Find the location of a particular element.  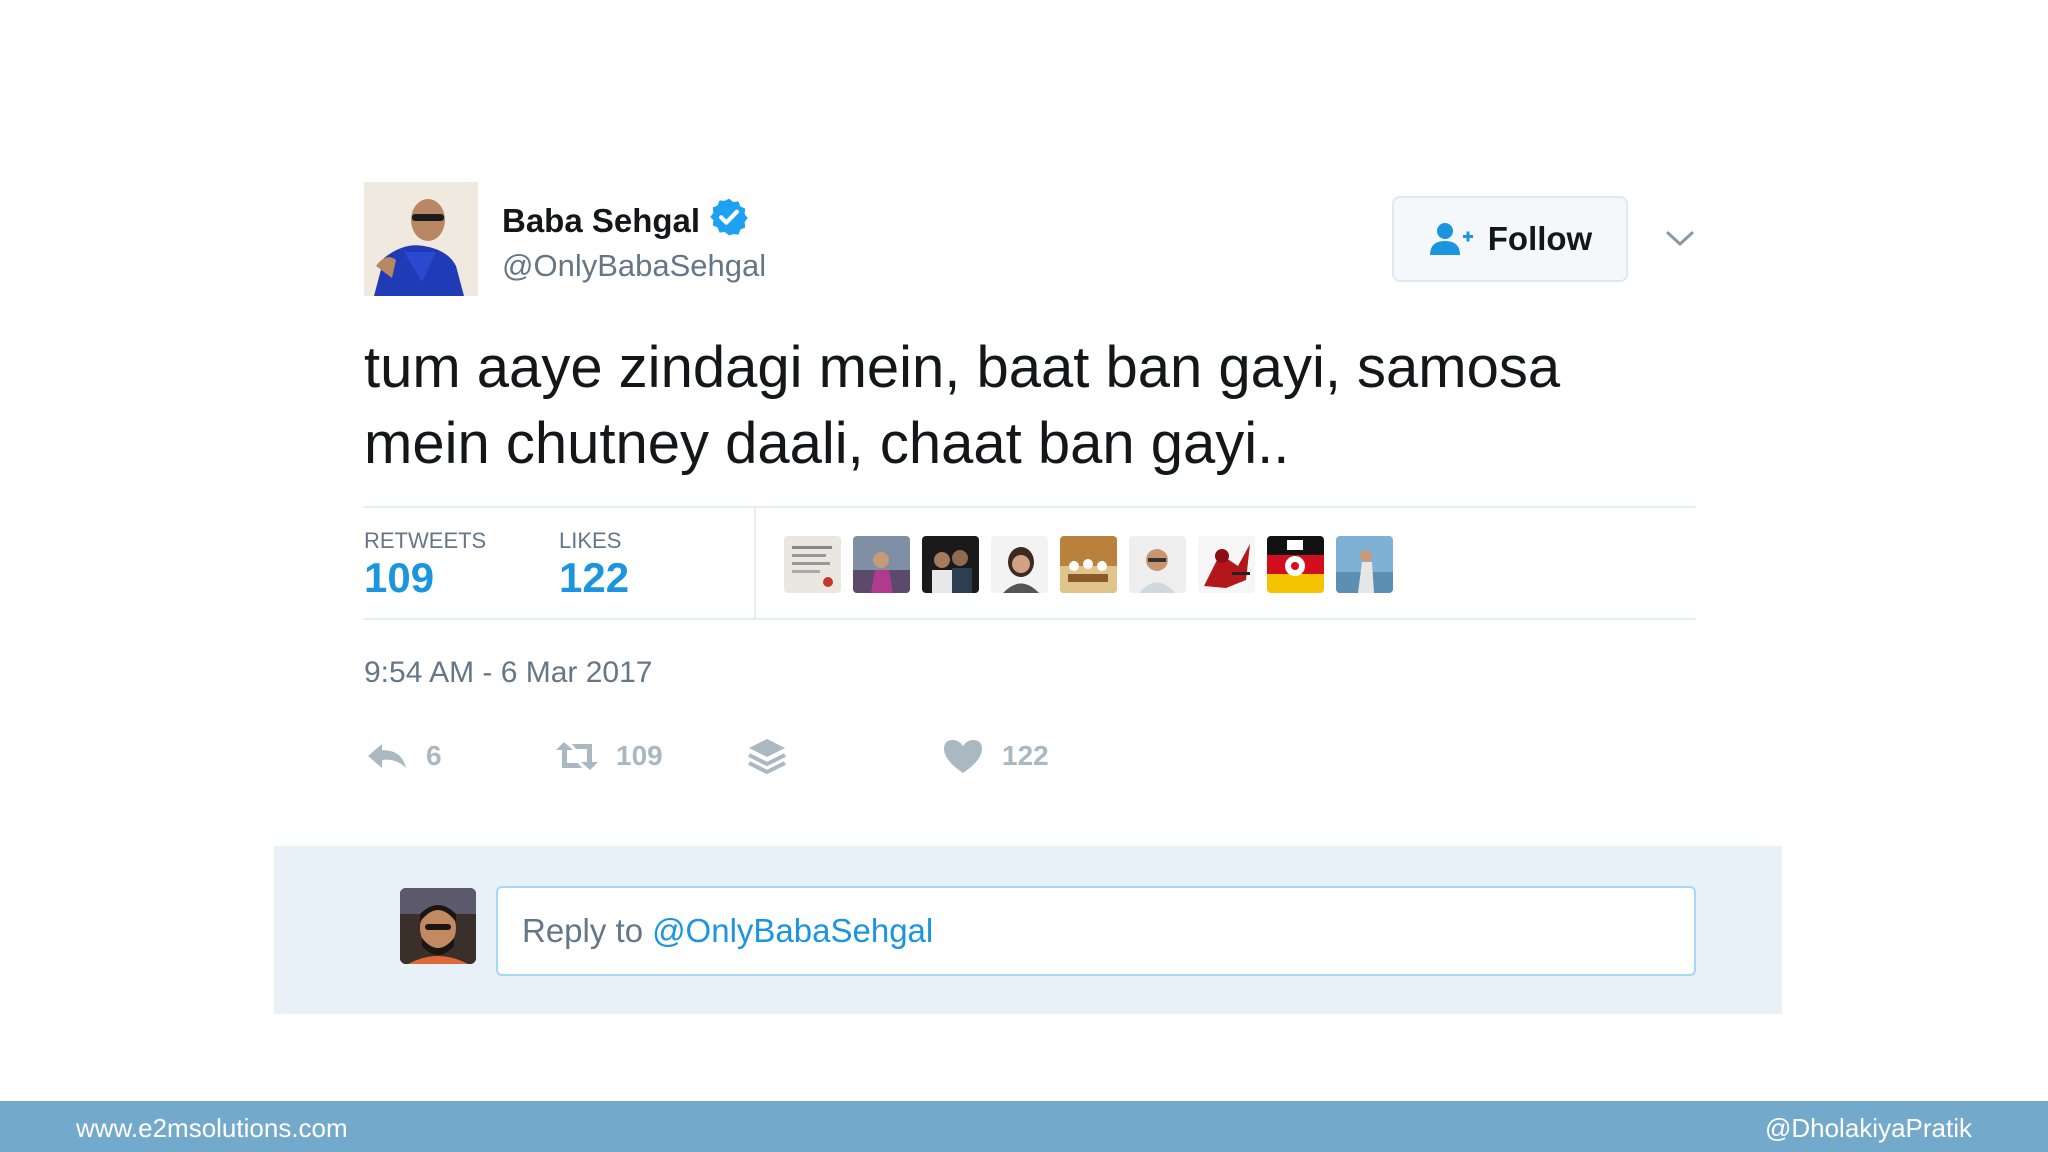

retweets-count: 109 is located at coordinates (399, 578).